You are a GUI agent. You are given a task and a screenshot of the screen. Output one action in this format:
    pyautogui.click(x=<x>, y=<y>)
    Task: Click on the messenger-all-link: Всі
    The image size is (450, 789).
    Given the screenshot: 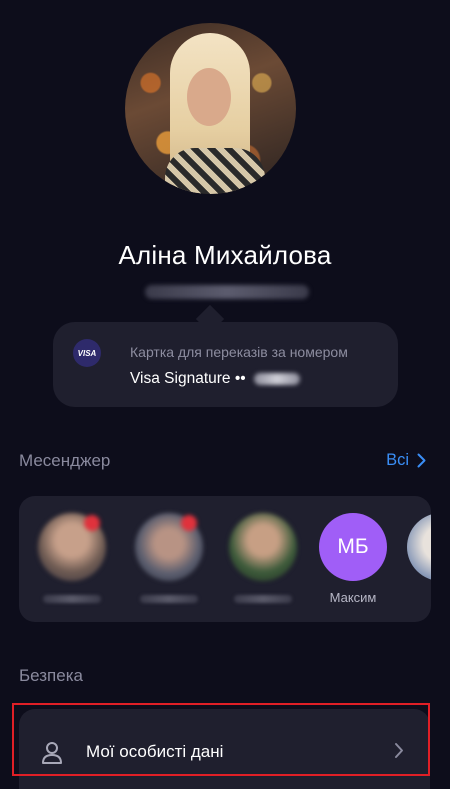 What is the action you would take?
    pyautogui.click(x=406, y=460)
    